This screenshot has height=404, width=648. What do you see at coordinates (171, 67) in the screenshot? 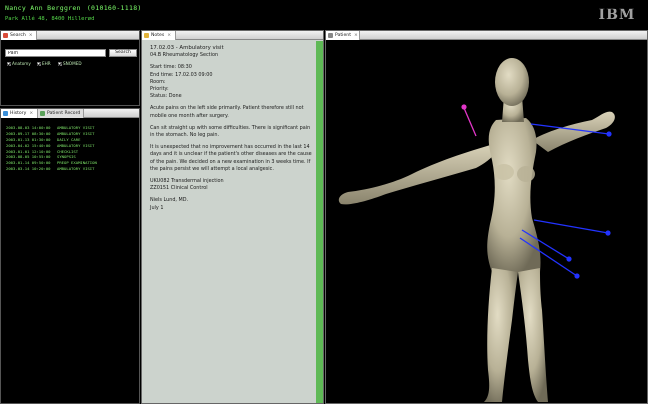
I see `note-start-time: Start time: 08:30` at bounding box center [171, 67].